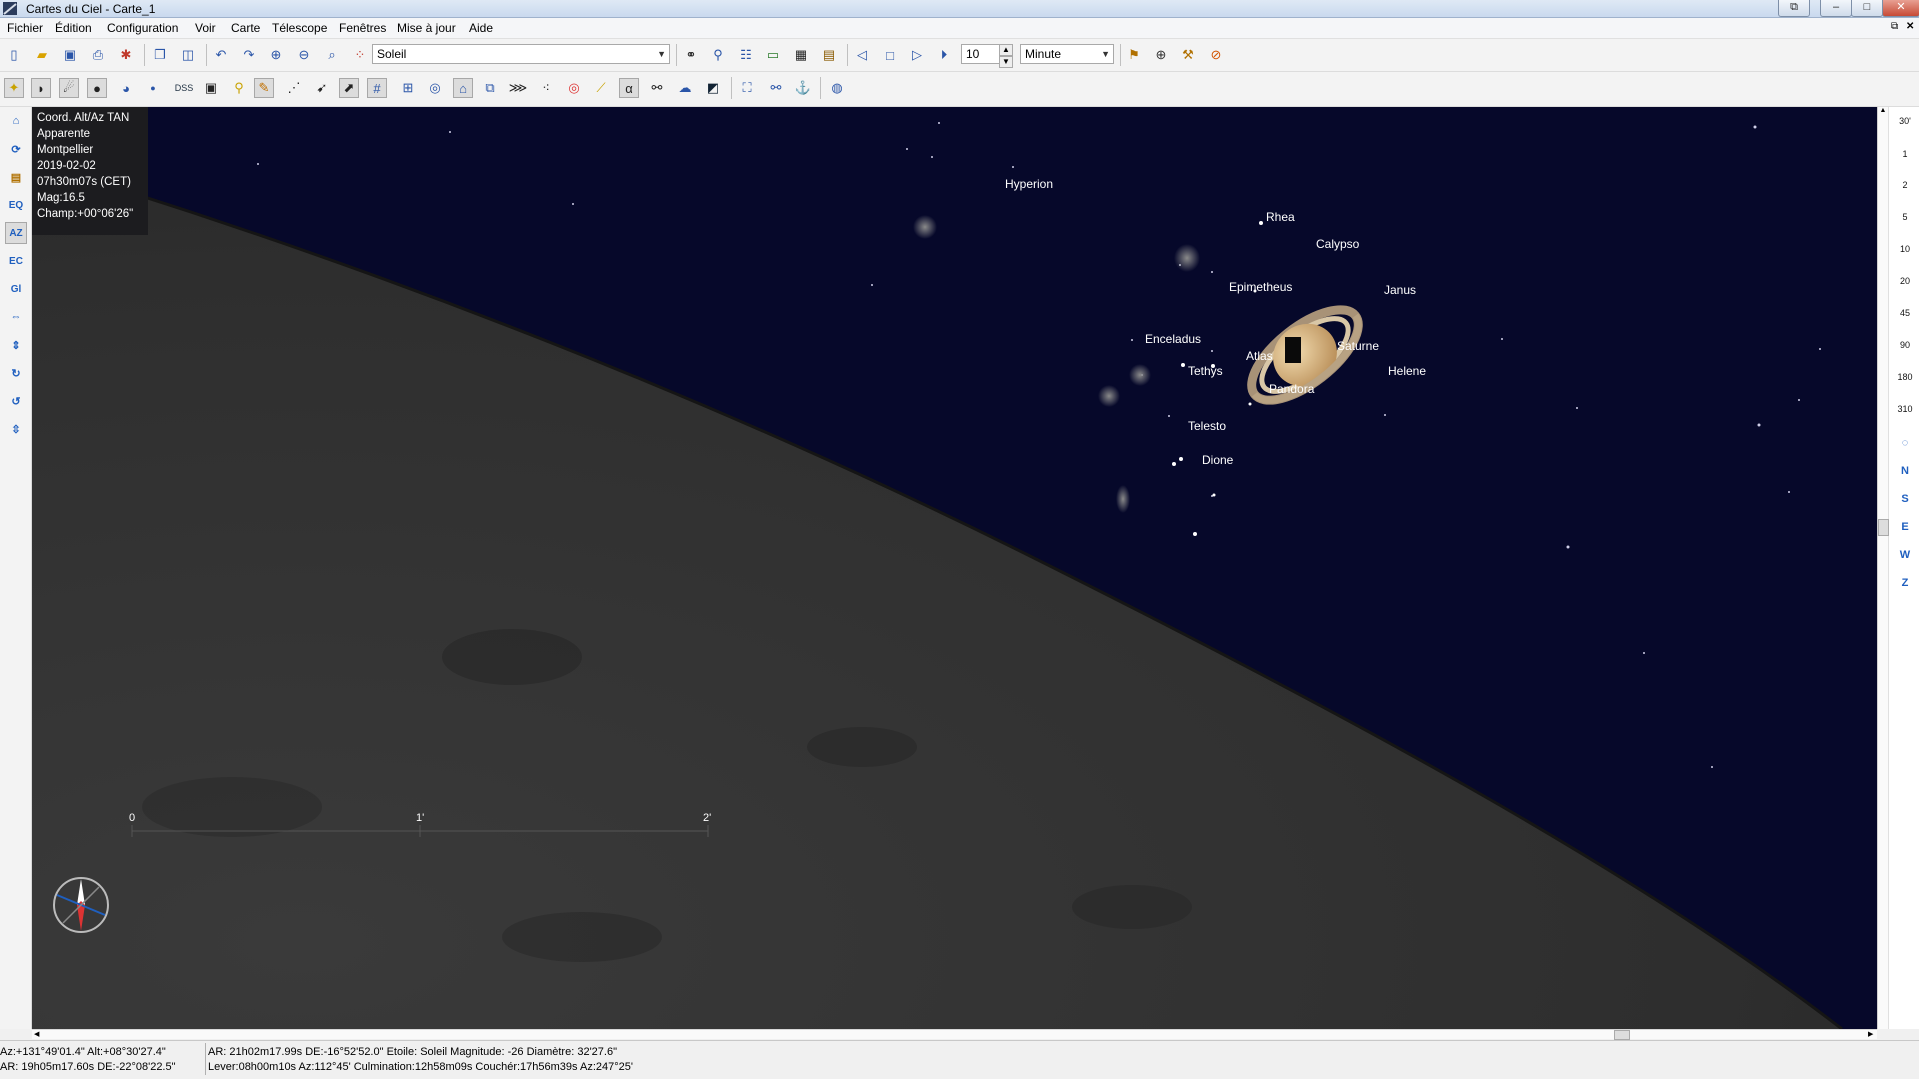 This screenshot has height=1079, width=1919. Describe the element at coordinates (126, 55) in the screenshot. I see `settings-gear-icon: ✱` at that location.